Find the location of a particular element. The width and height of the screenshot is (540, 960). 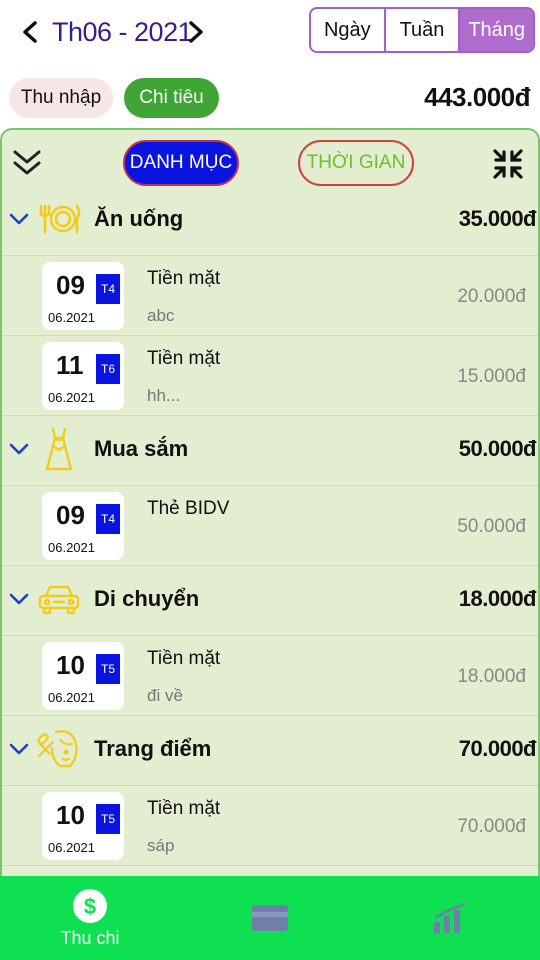

category-name: Di chuyển is located at coordinates (147, 598).